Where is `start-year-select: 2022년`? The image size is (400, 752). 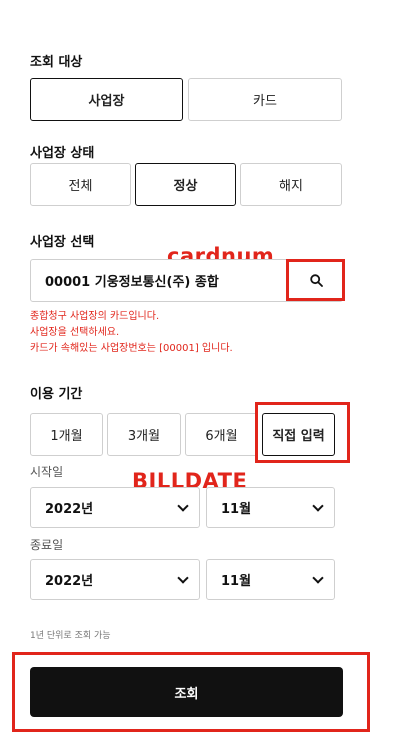 start-year-select: 2022년 is located at coordinates (115, 507).